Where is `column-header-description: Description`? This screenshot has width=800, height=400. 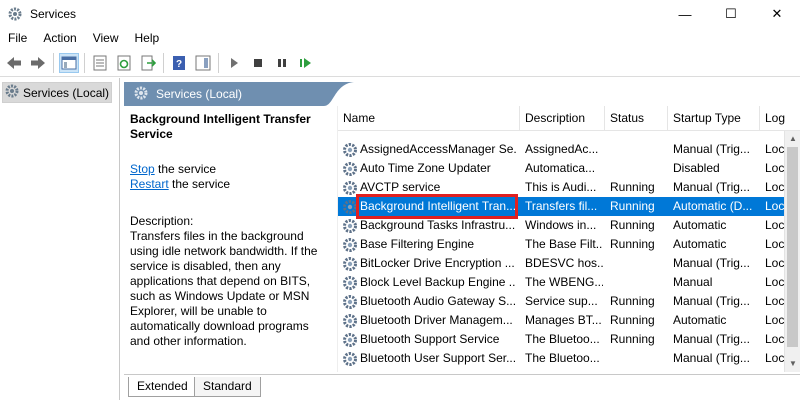 column-header-description: Description is located at coordinates (562, 118).